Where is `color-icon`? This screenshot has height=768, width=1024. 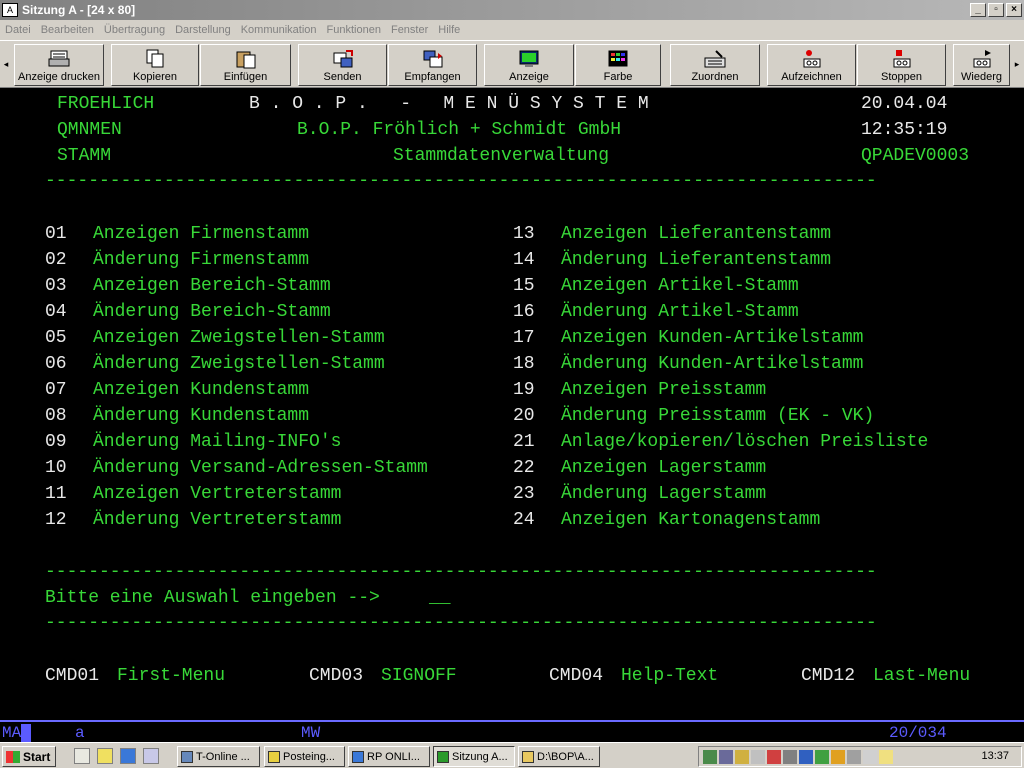
color-icon is located at coordinates (618, 58).